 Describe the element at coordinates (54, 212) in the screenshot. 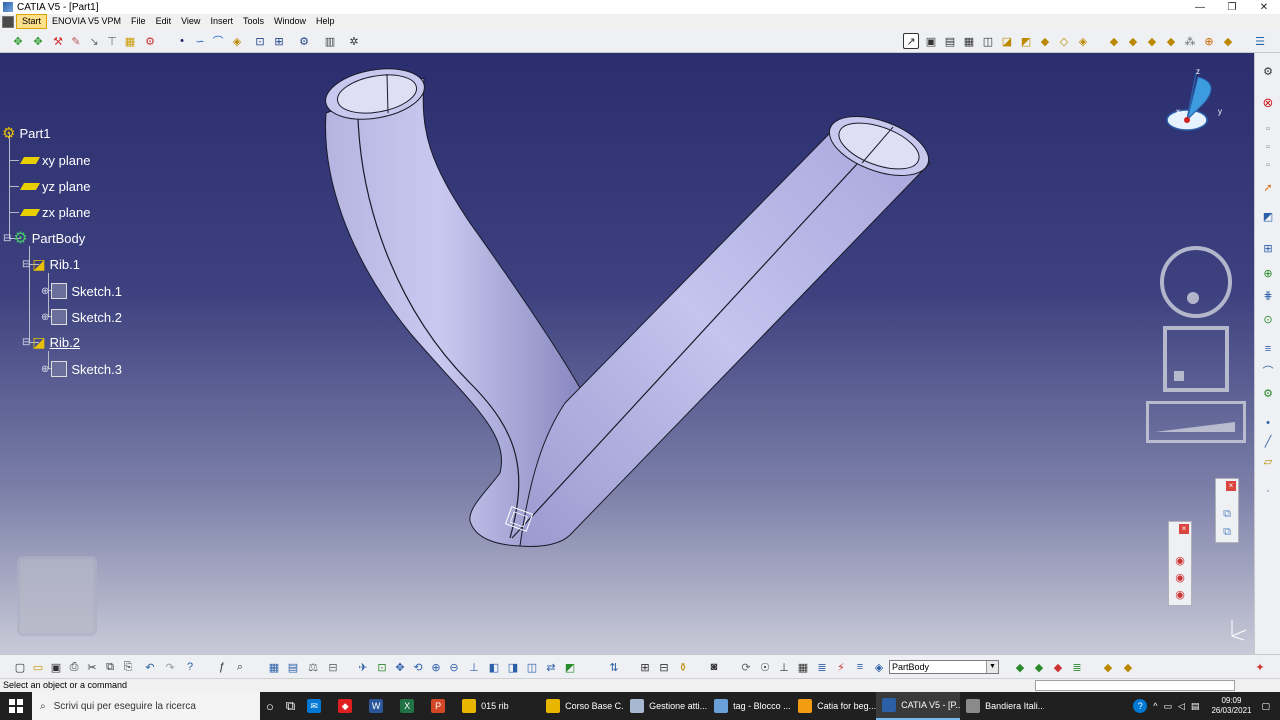

I see `tree-node-zx-plane: zx plane` at that location.